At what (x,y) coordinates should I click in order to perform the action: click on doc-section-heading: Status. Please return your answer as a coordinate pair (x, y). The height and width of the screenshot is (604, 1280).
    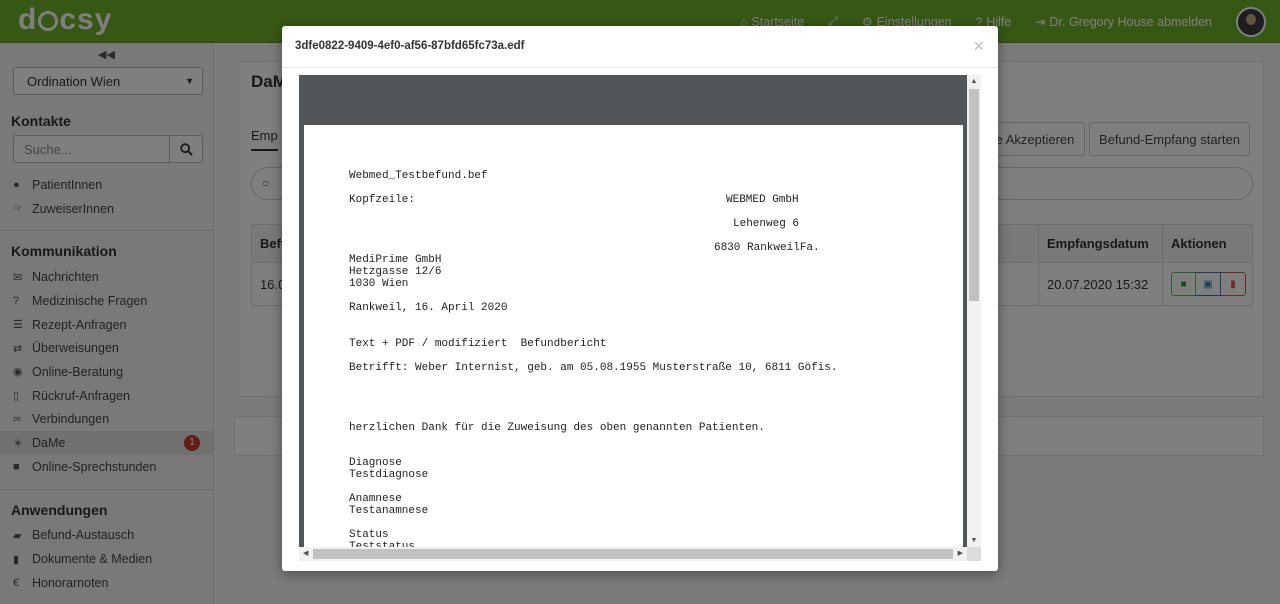
    Looking at the image, I should click on (369, 535).